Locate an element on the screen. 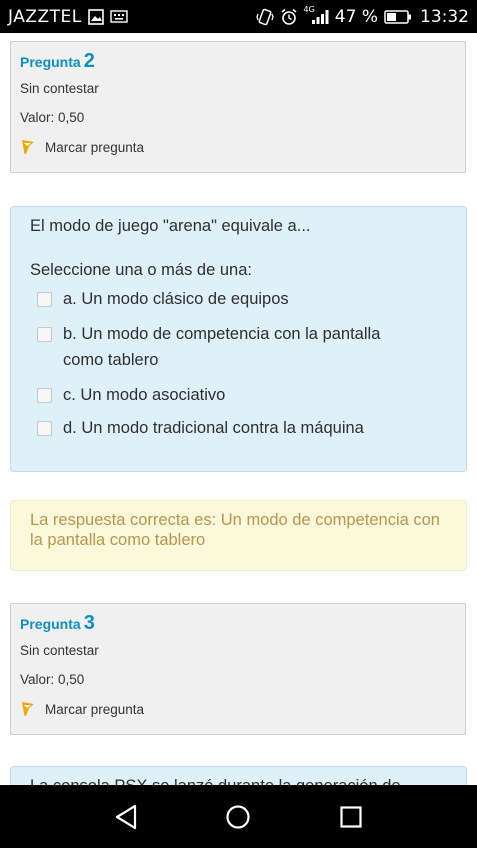 The width and height of the screenshot is (477, 848). battery-percent: 47 % is located at coordinates (356, 16).